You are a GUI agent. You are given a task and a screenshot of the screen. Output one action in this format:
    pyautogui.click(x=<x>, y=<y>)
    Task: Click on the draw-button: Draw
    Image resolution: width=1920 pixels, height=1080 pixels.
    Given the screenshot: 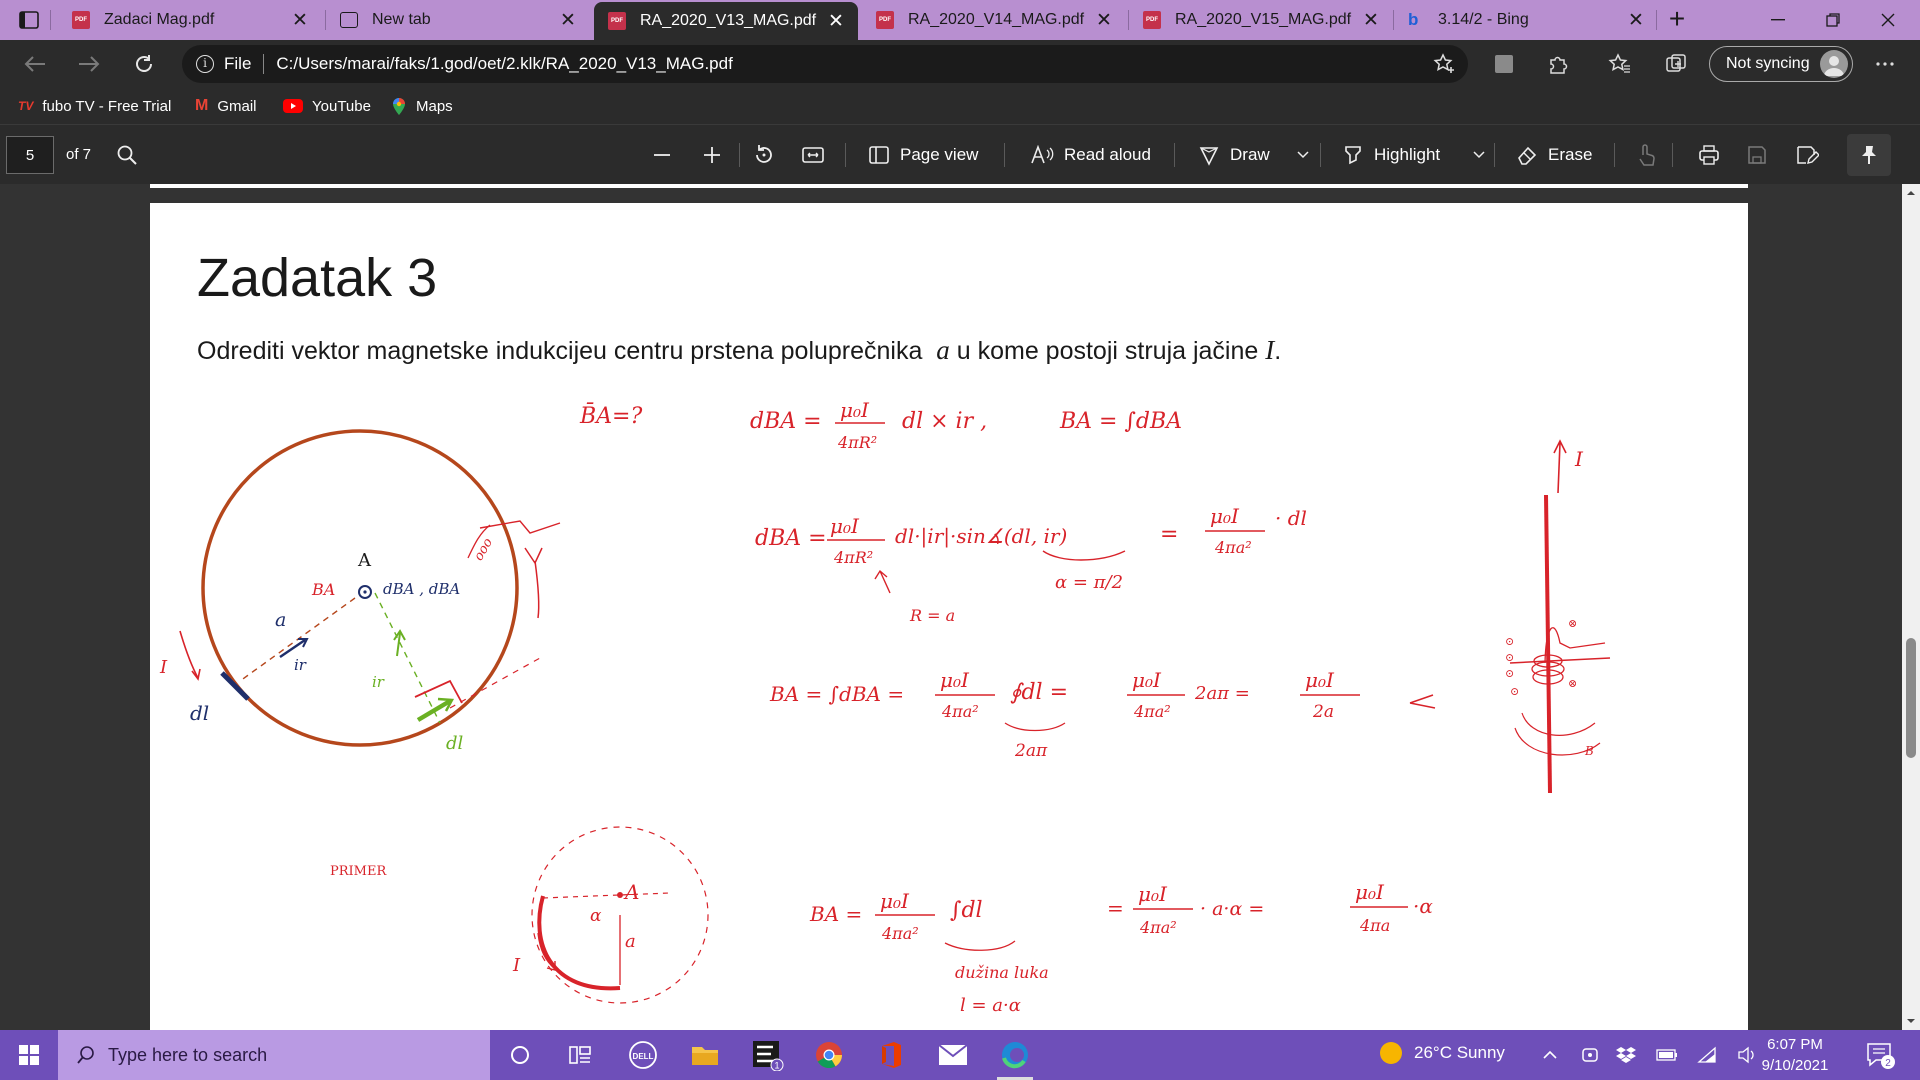 What is the action you would take?
    pyautogui.click(x=1234, y=155)
    